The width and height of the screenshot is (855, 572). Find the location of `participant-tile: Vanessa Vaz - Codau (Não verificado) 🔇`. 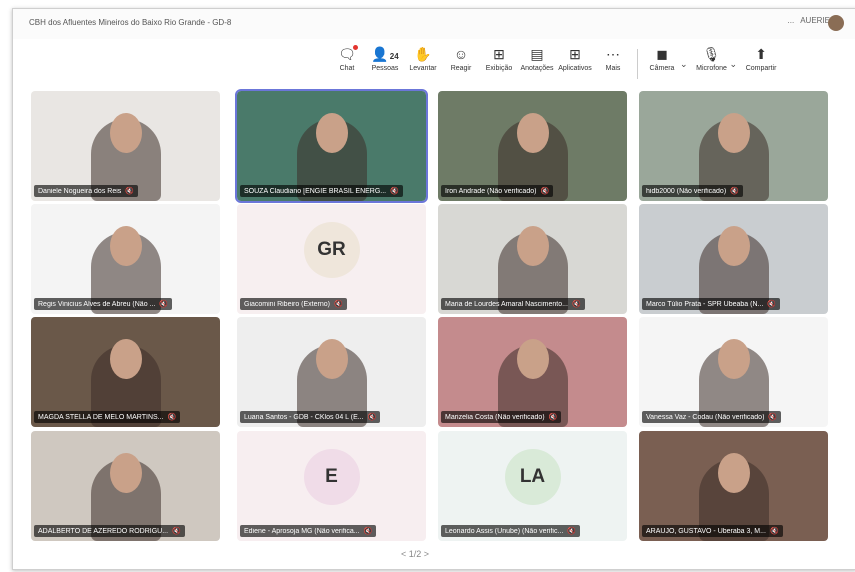

participant-tile: Vanessa Vaz - Codau (Não verificado) 🔇 is located at coordinates (733, 372).